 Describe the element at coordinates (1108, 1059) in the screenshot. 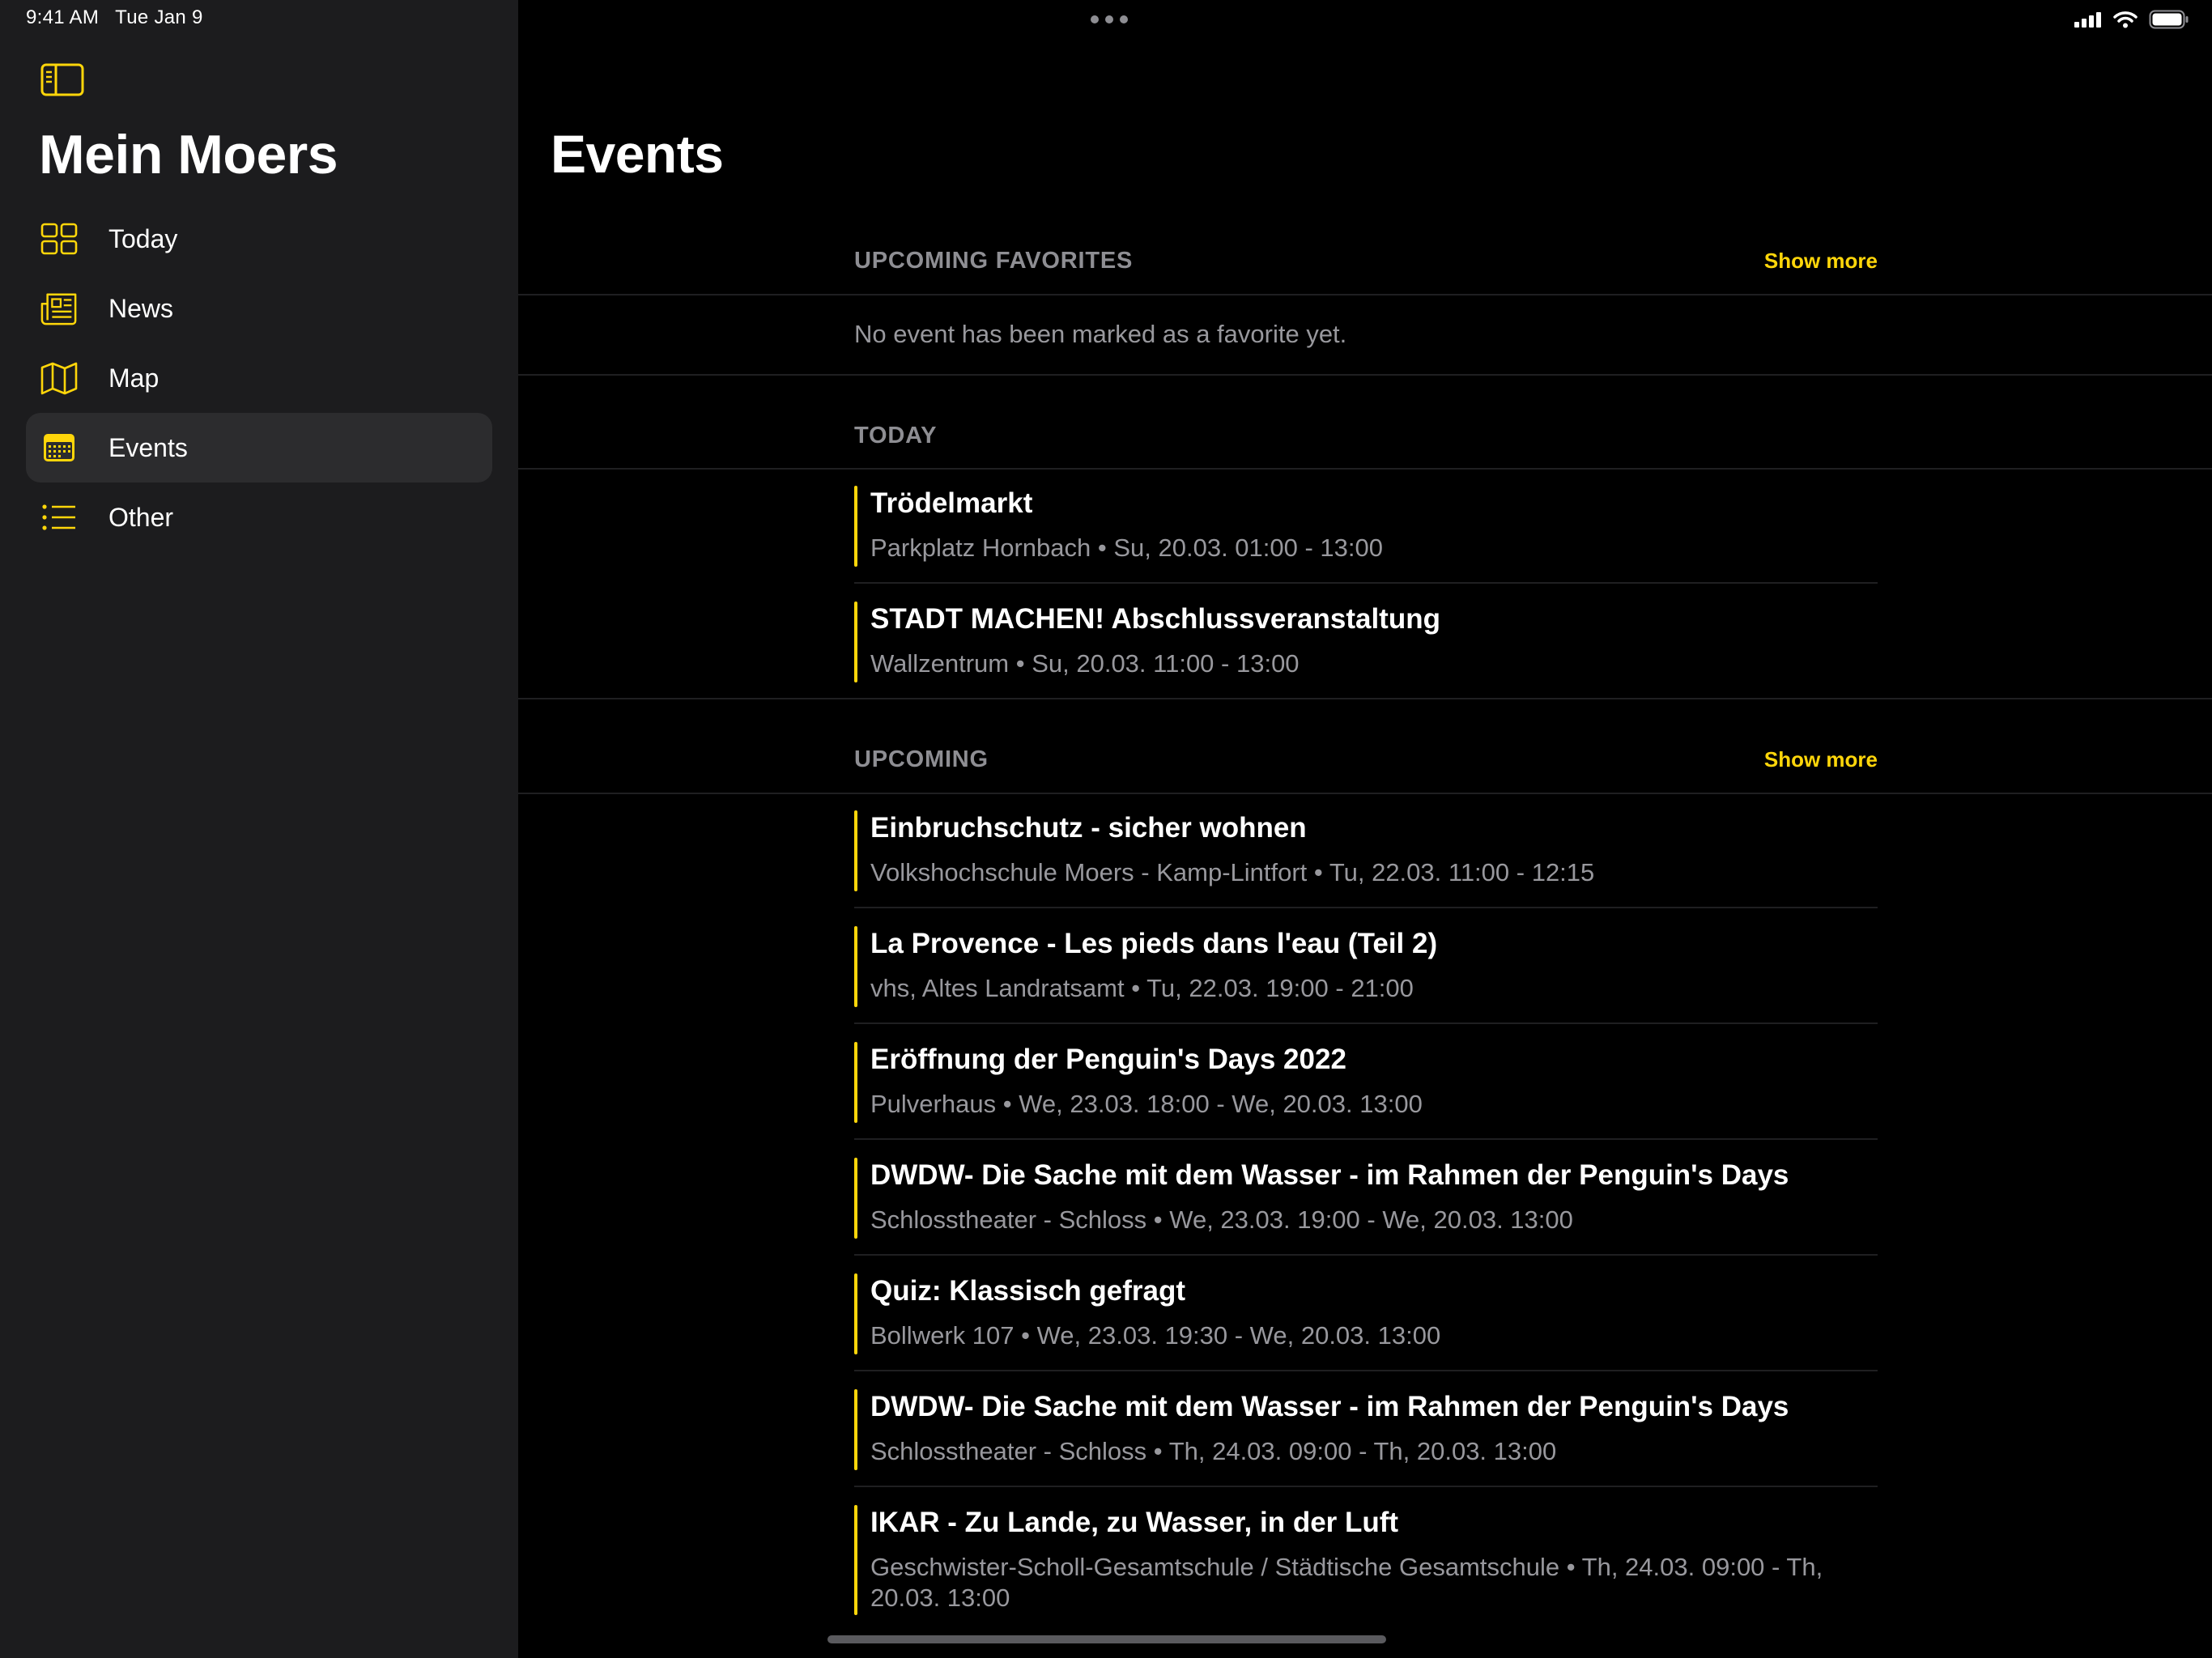

I see `event-title: Eröffnung der Penguin's Days 2022` at that location.